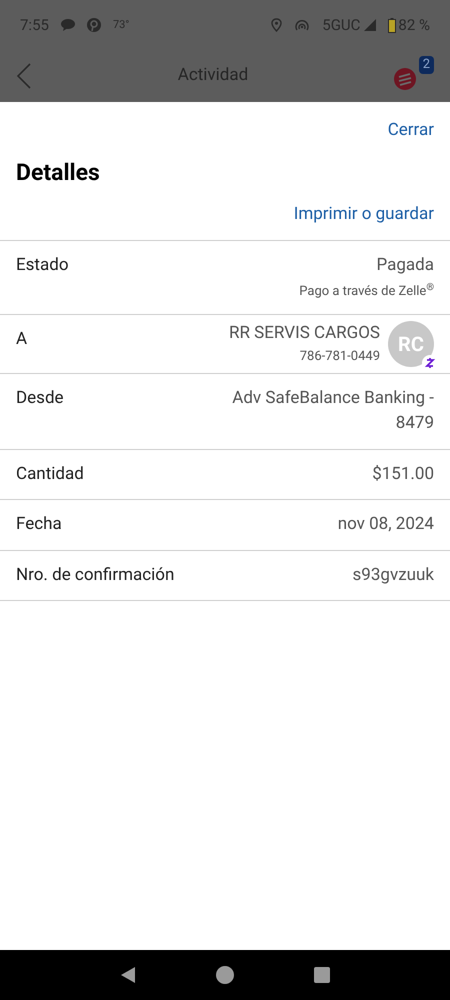 The height and width of the screenshot is (1000, 450). Describe the element at coordinates (50, 474) in the screenshot. I see `field-label: Cantidad` at that location.